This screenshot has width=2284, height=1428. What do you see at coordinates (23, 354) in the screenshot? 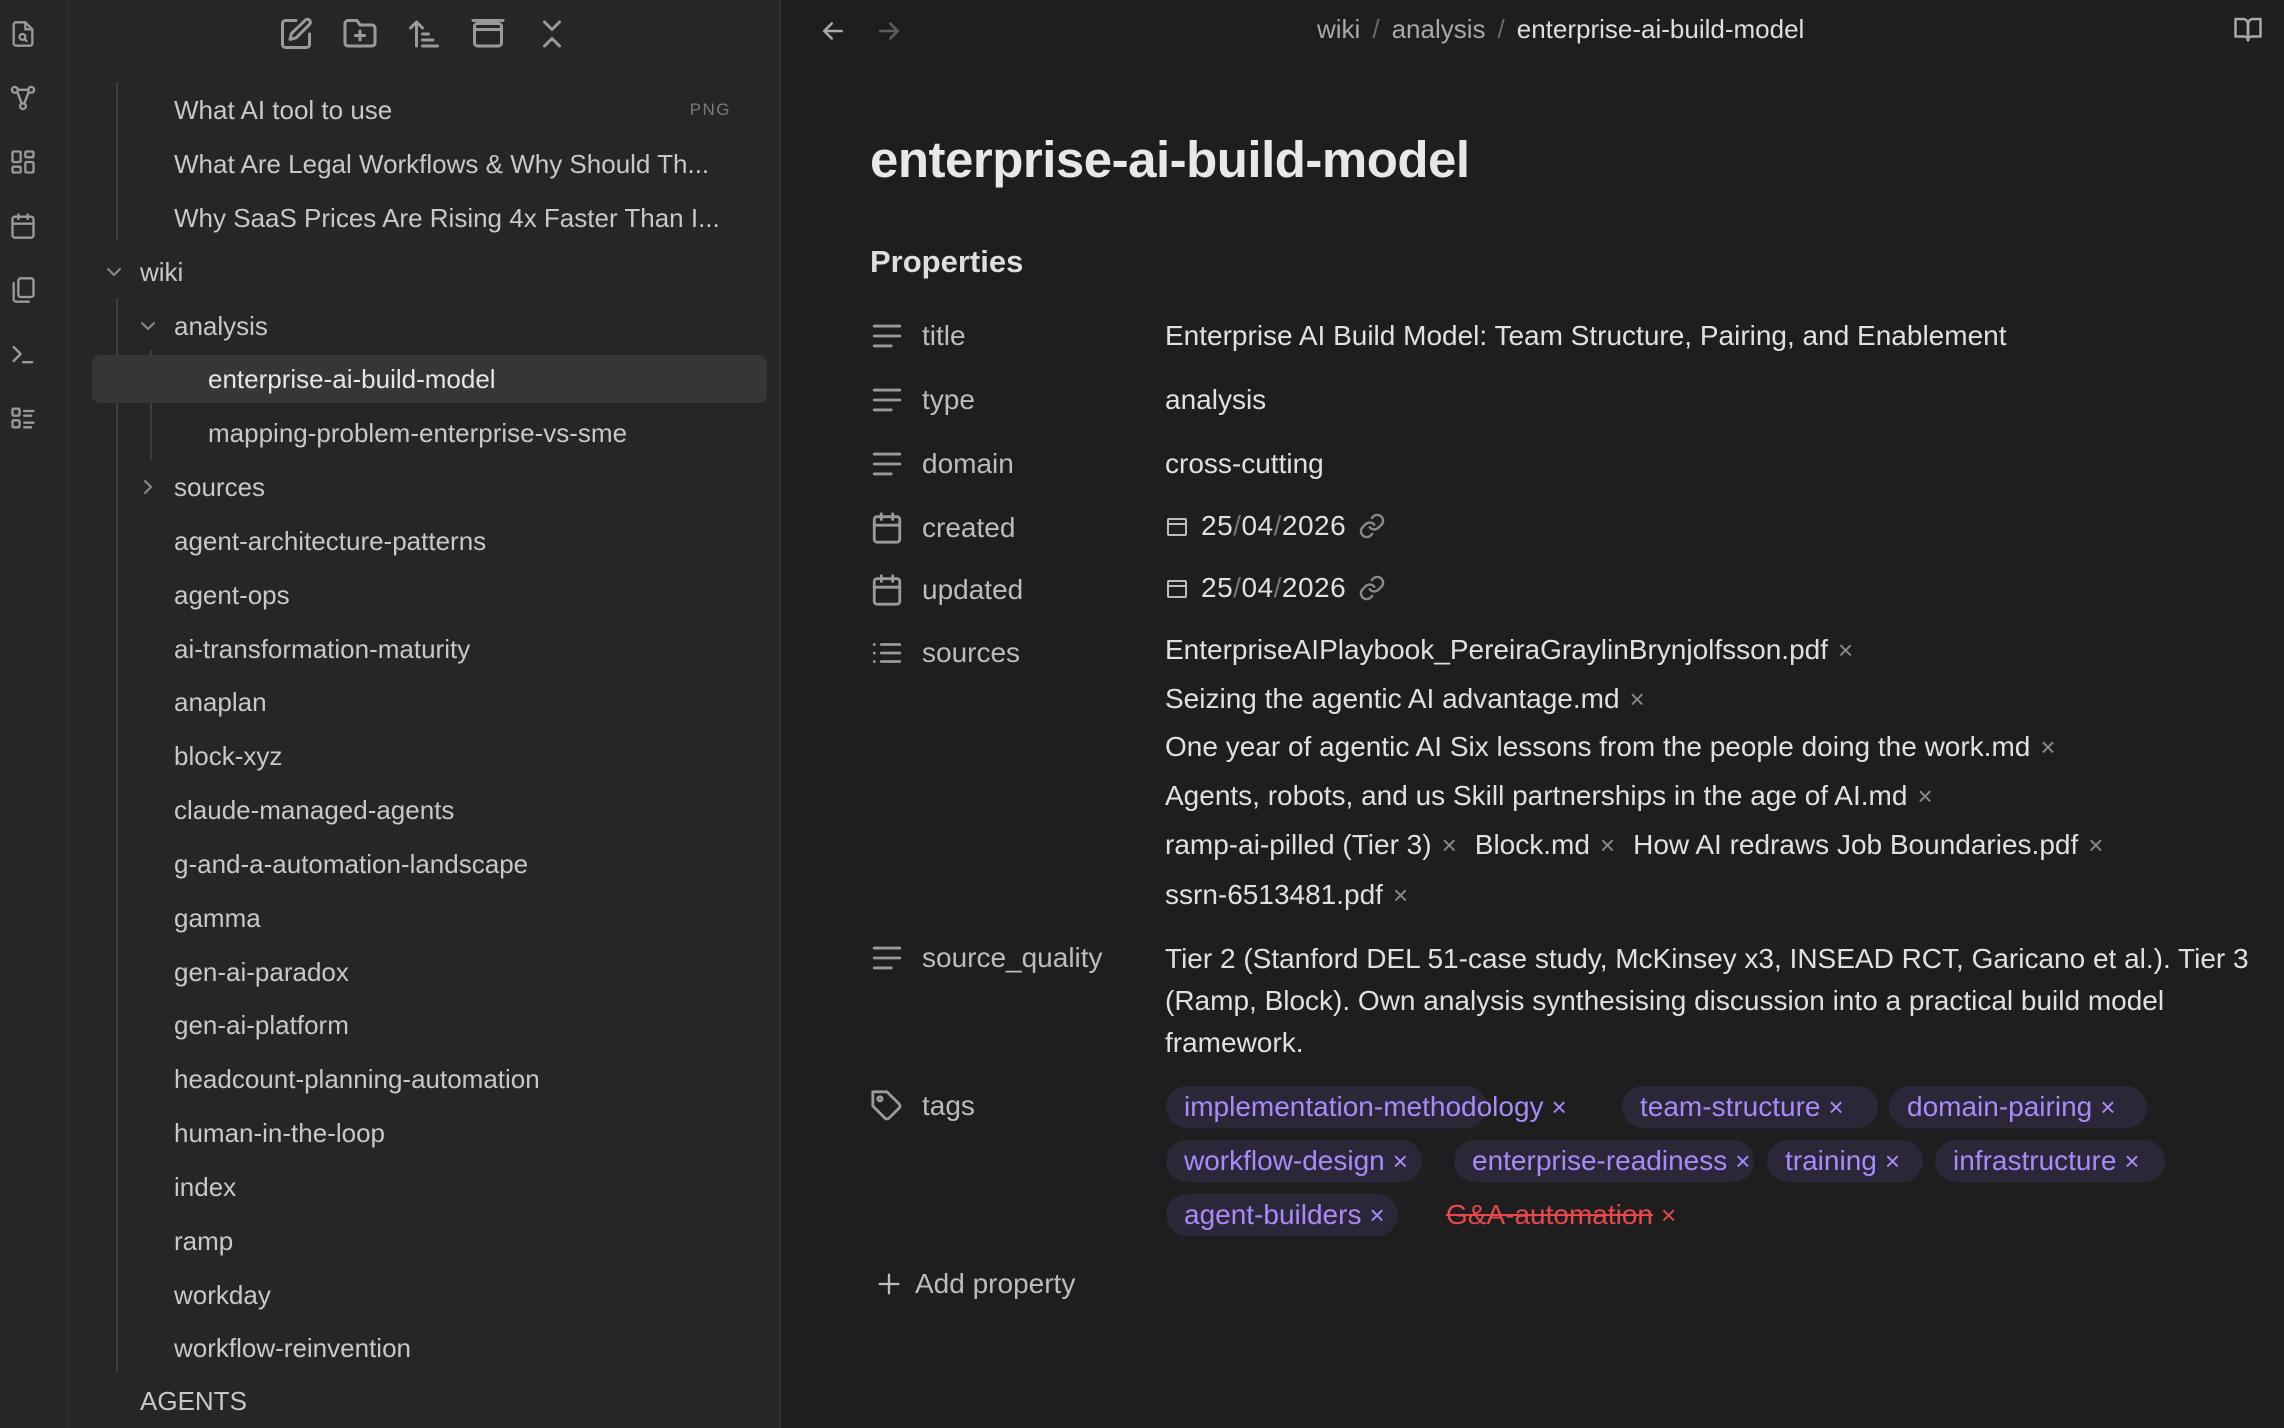
I see `terminal-icon` at bounding box center [23, 354].